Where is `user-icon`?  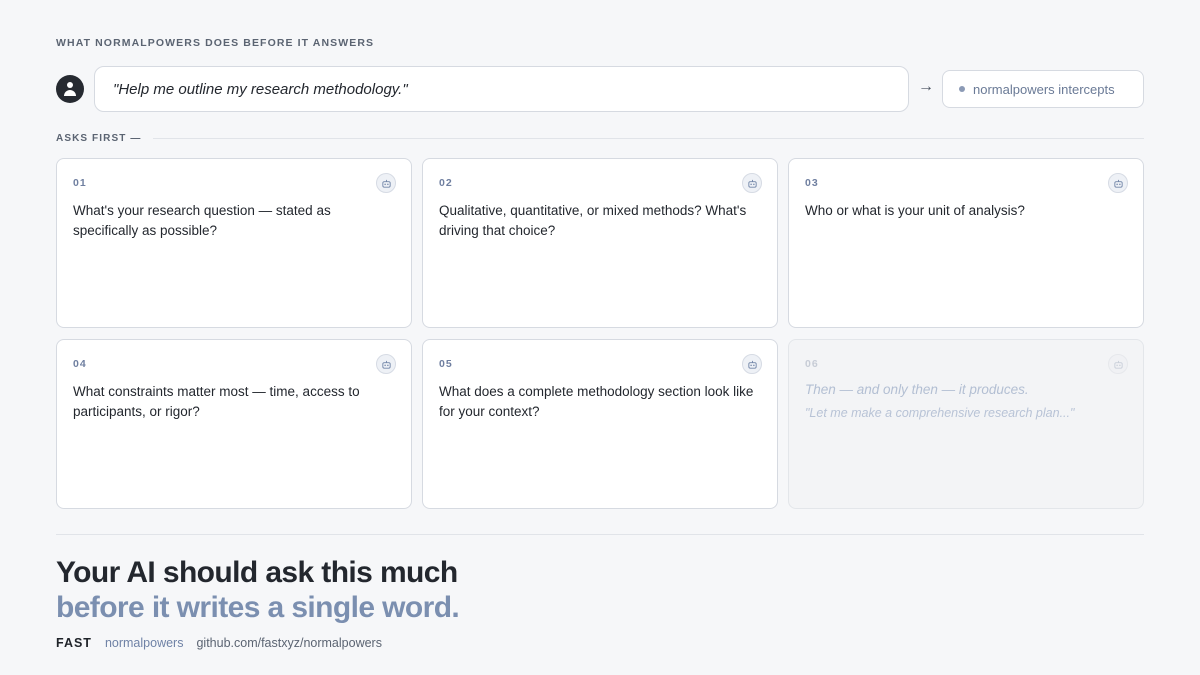
user-icon is located at coordinates (70, 89).